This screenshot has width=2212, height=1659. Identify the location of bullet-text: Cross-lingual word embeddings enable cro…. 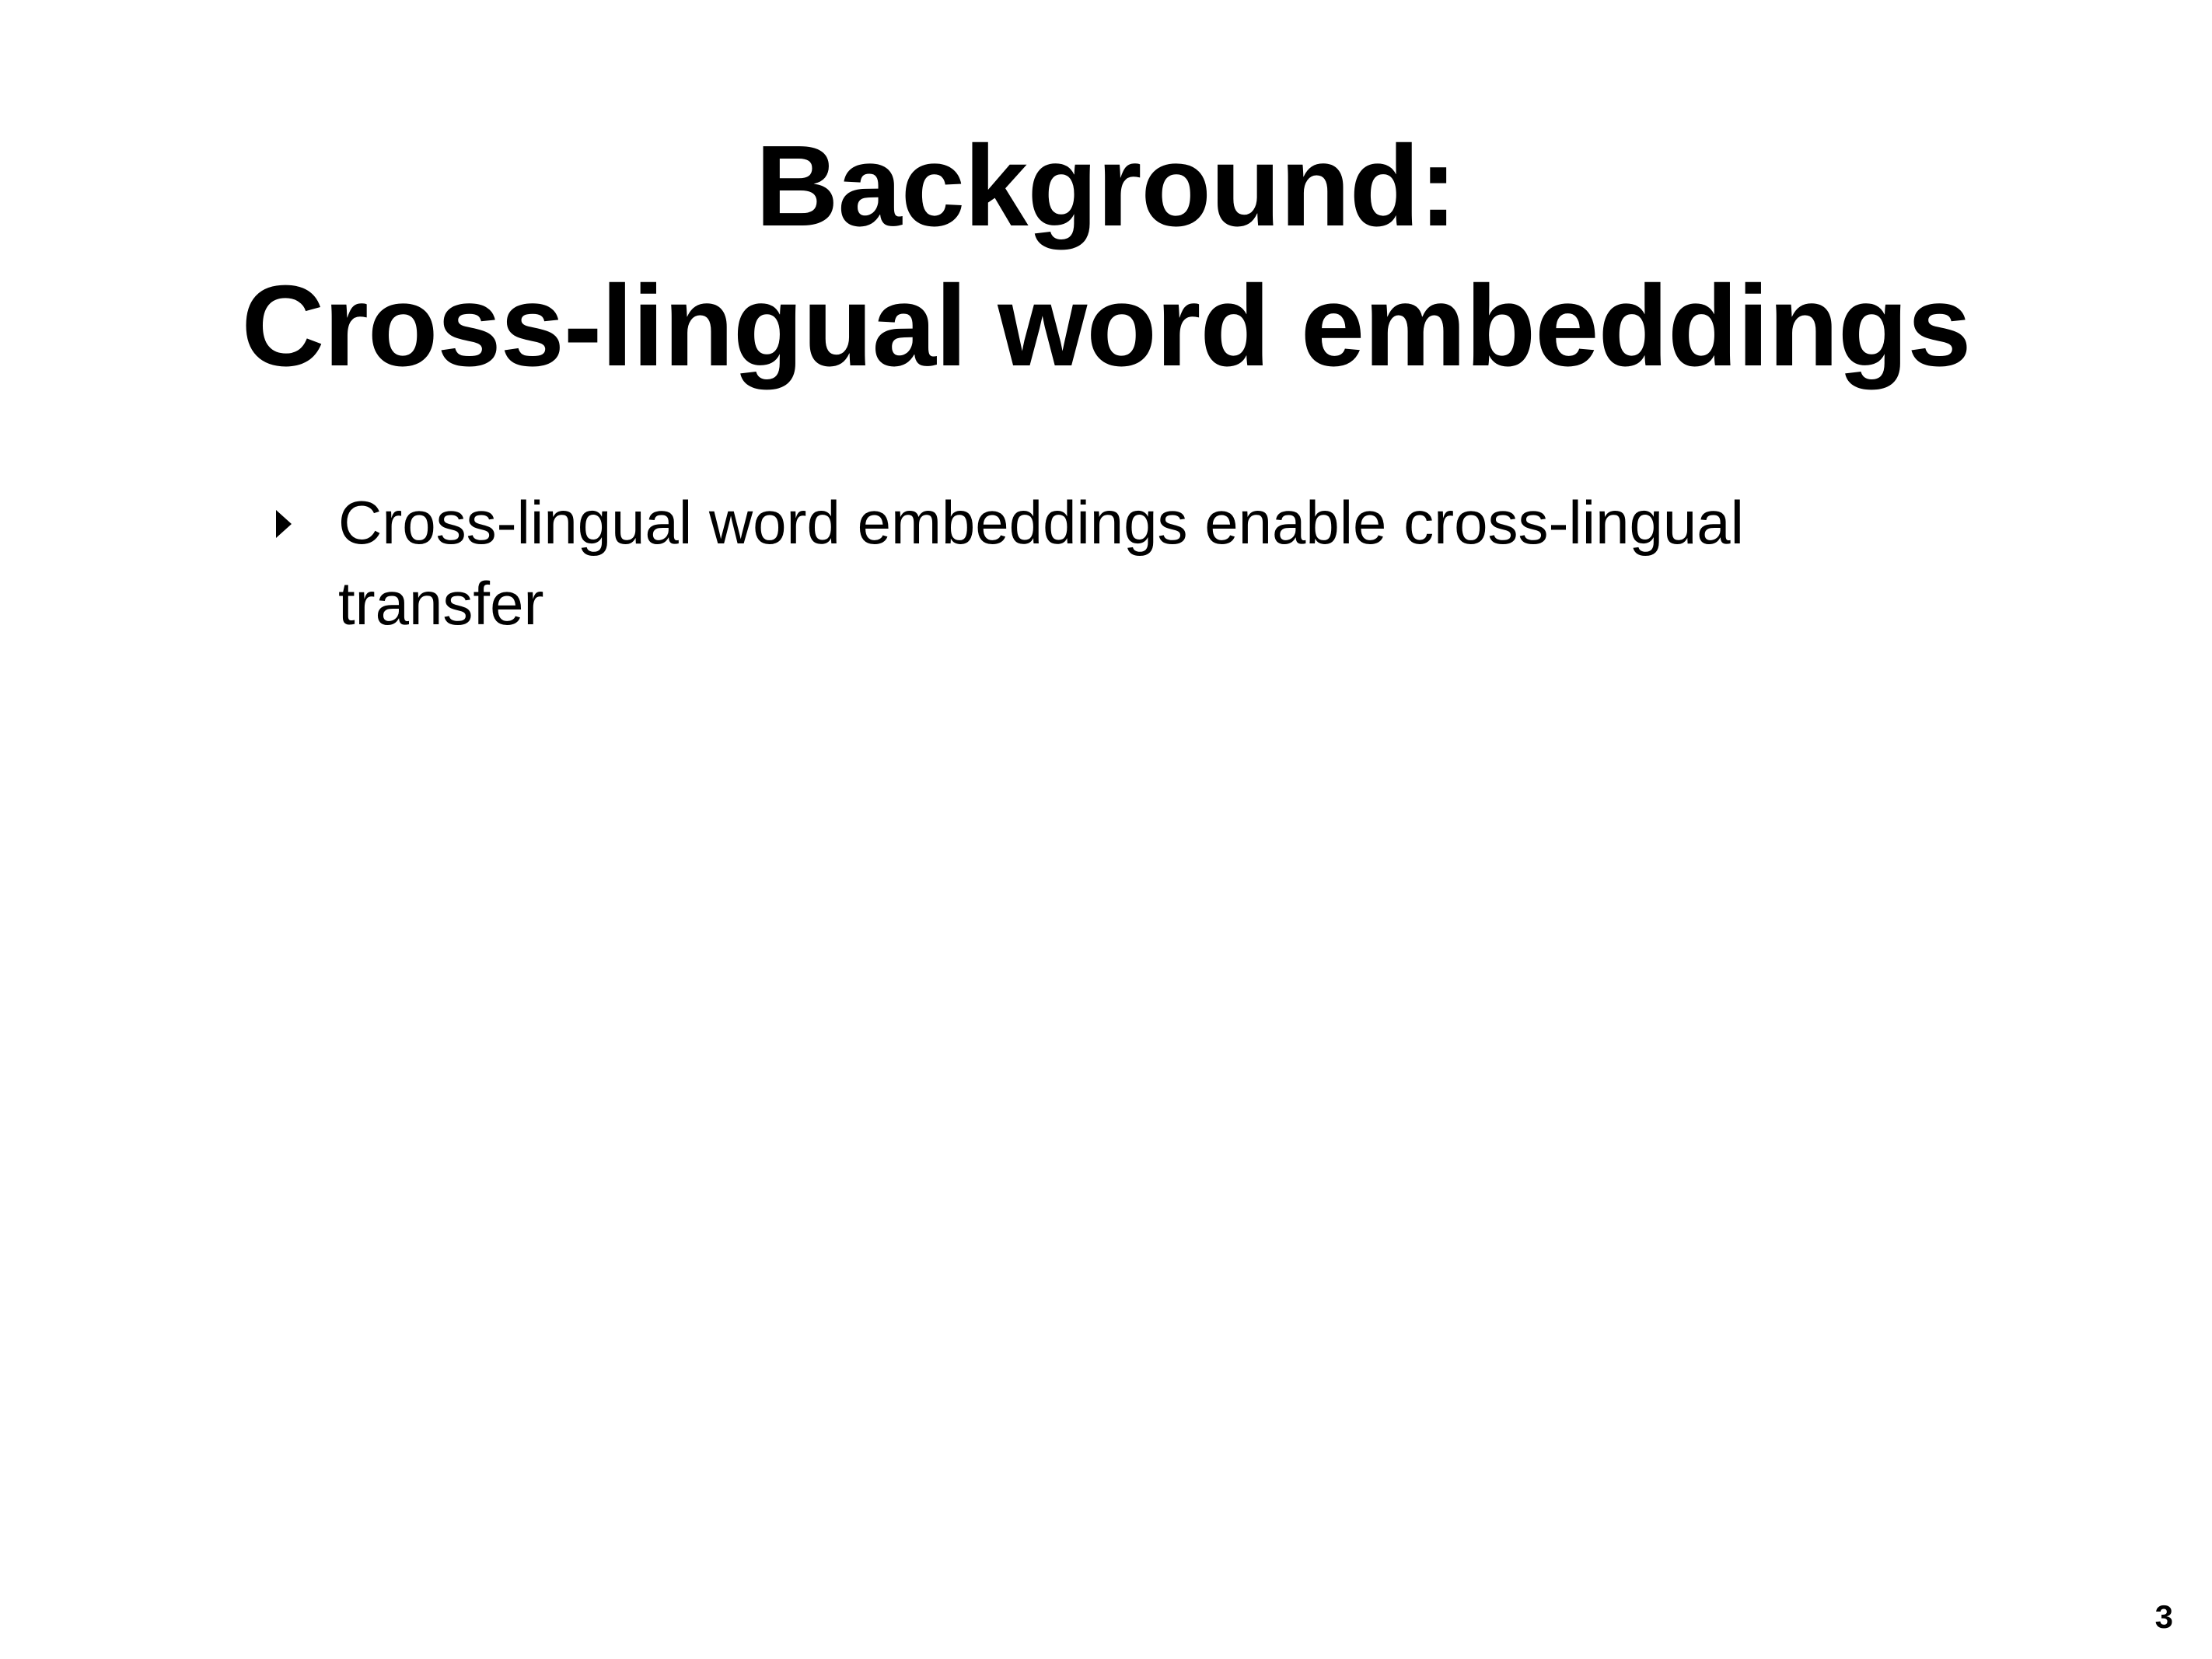
(1041, 562).